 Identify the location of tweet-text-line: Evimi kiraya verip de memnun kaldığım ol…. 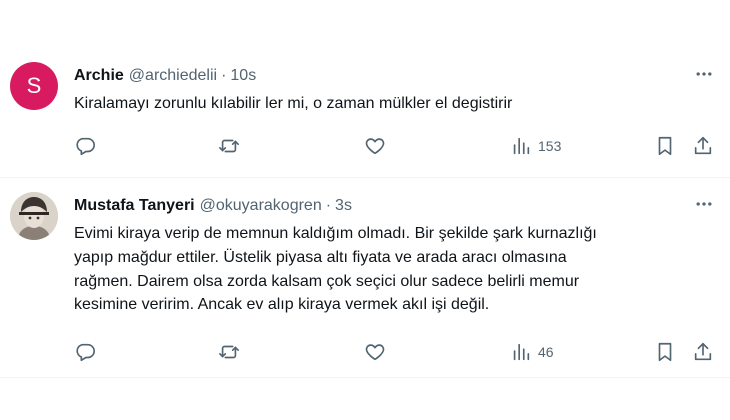
(335, 233).